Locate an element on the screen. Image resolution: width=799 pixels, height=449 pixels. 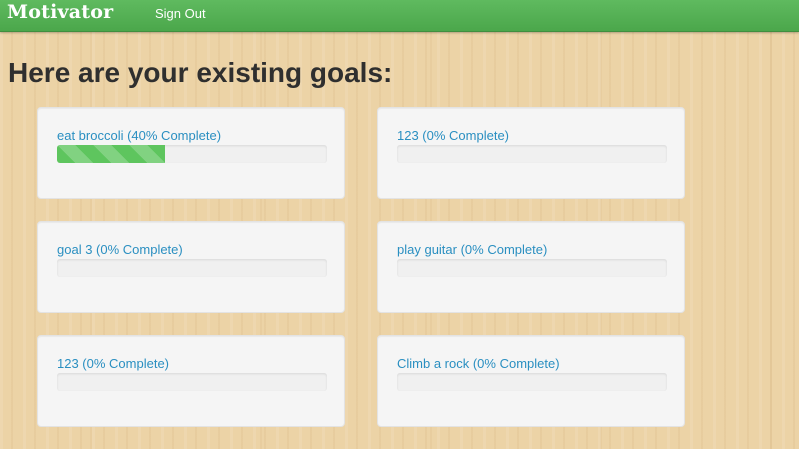
goal-card: Climb a rock (0% Complete) is located at coordinates (531, 381).